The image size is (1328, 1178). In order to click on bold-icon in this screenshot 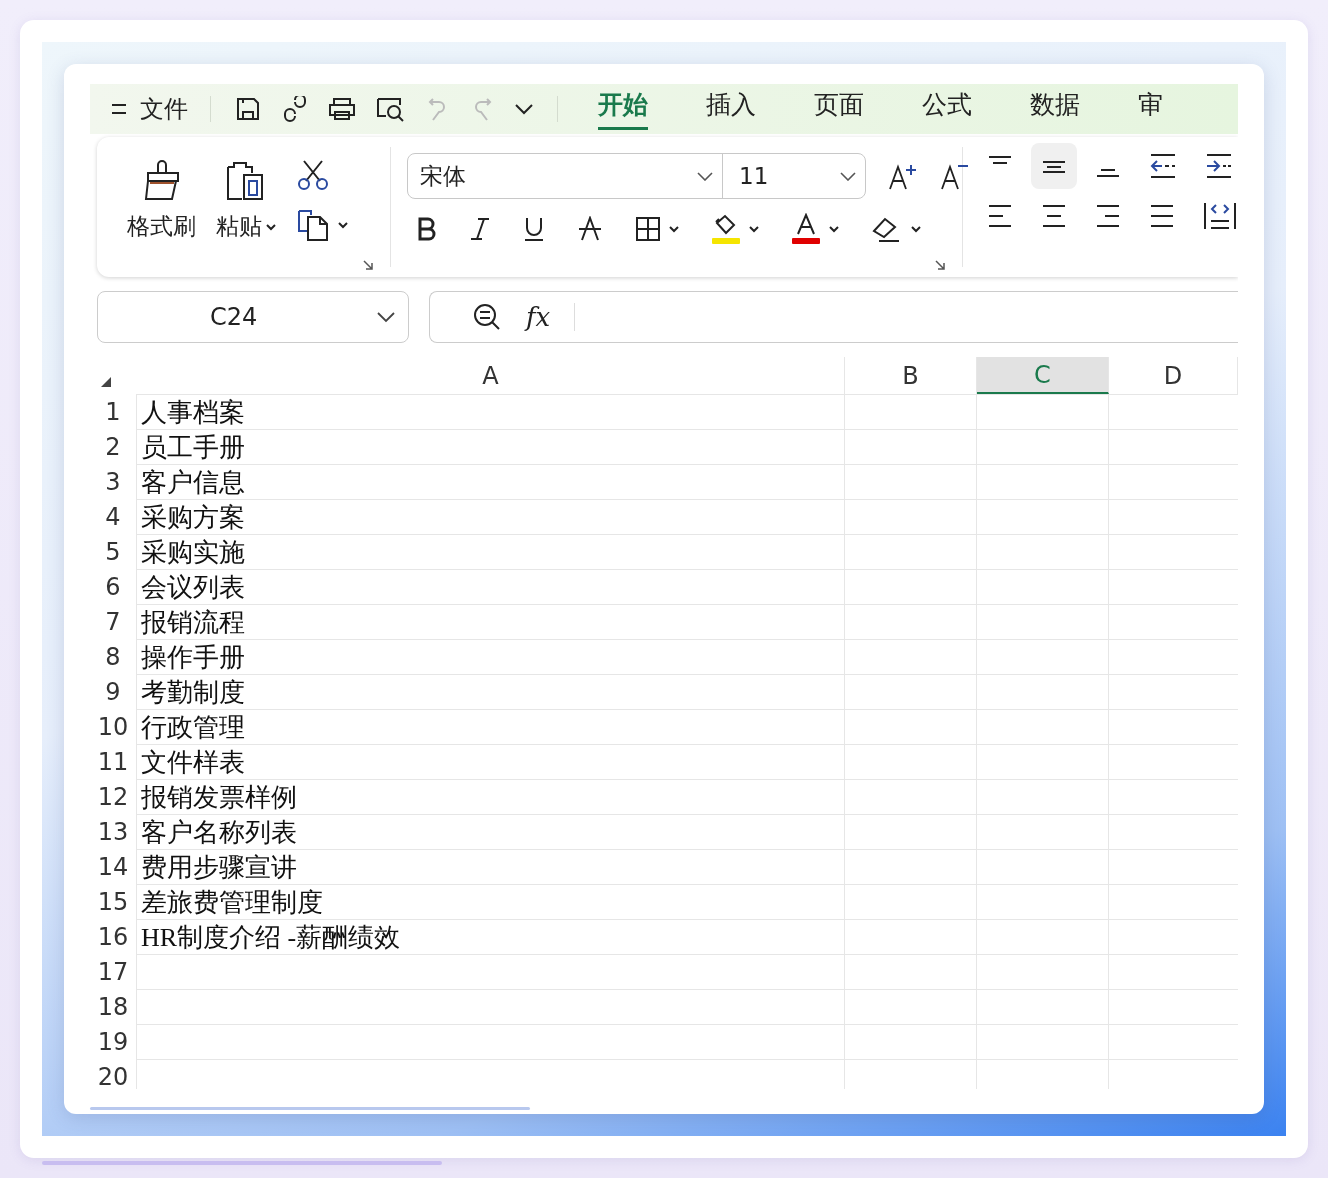, I will do `click(427, 229)`.